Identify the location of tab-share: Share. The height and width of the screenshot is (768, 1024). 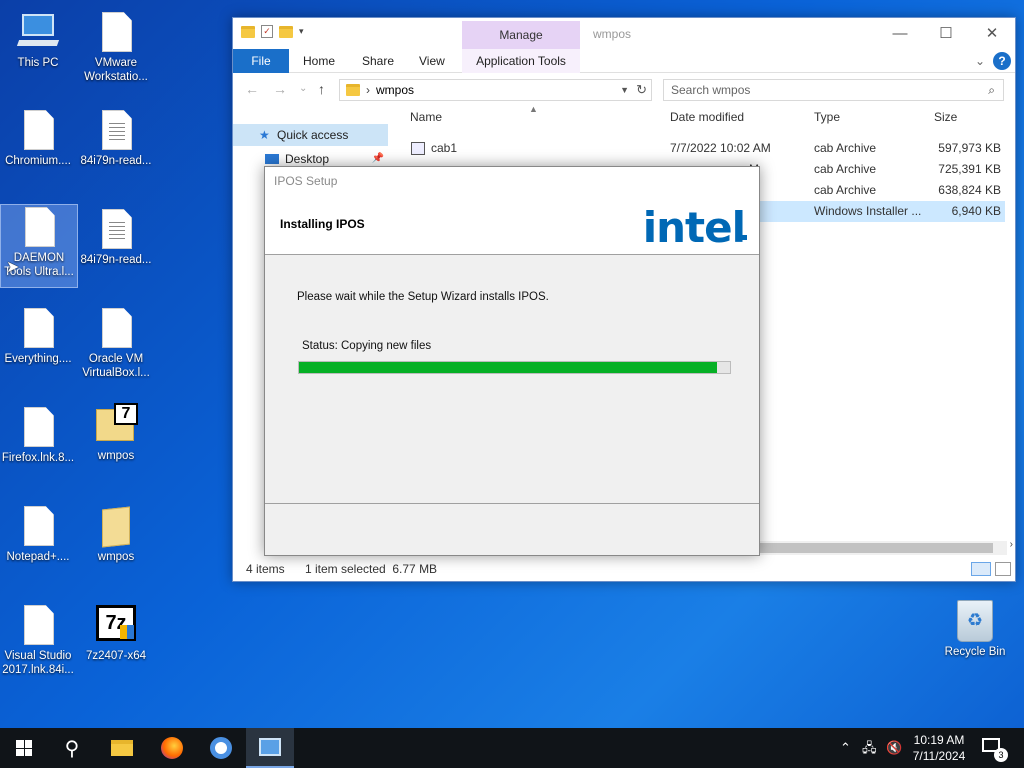
(378, 61).